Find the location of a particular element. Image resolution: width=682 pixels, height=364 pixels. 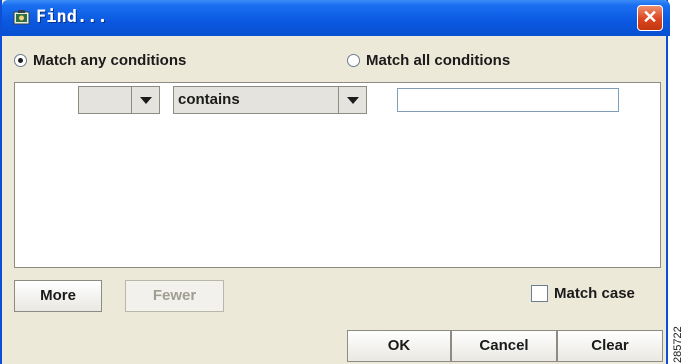

operator-select-dropdown is located at coordinates (352, 100).